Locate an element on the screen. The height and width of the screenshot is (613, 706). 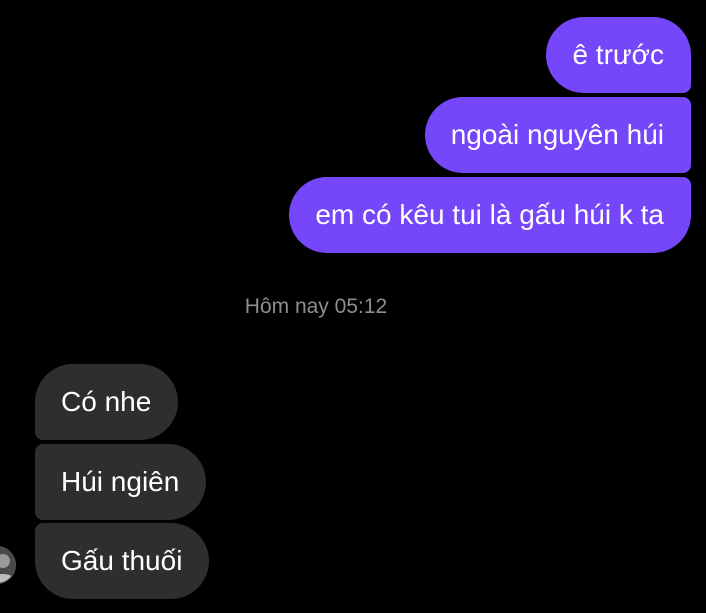
message-timestamp: Hôm nay 05:12 is located at coordinates (316, 306).